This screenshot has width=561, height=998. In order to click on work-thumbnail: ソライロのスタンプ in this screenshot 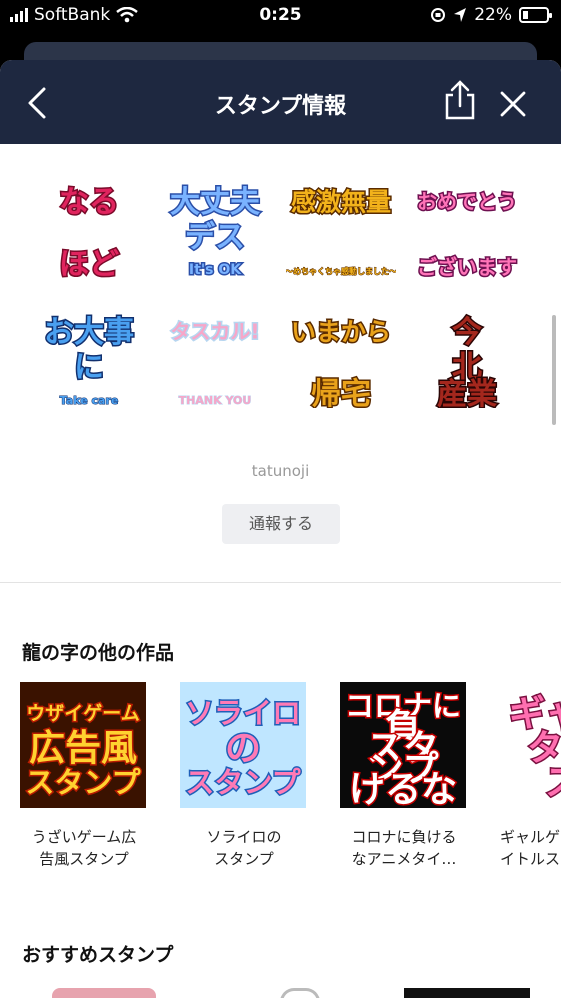, I will do `click(243, 745)`.